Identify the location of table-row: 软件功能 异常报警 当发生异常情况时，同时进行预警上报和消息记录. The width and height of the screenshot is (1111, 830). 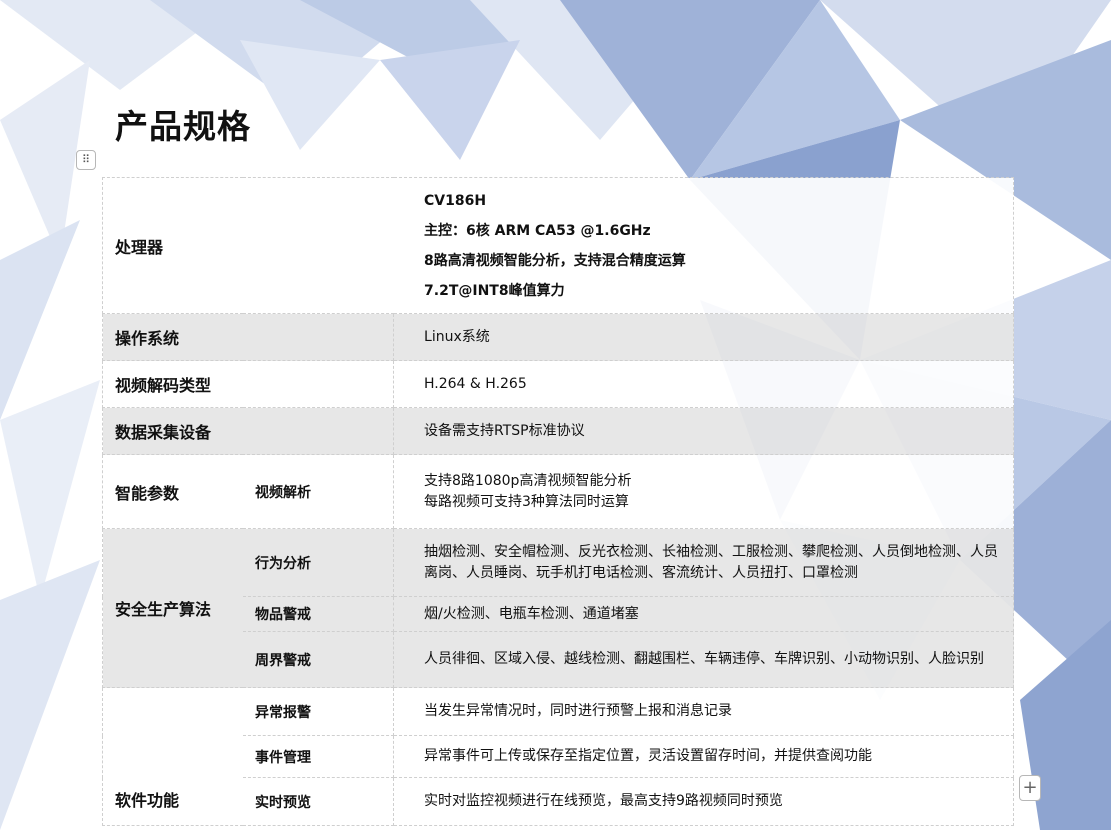
(558, 756).